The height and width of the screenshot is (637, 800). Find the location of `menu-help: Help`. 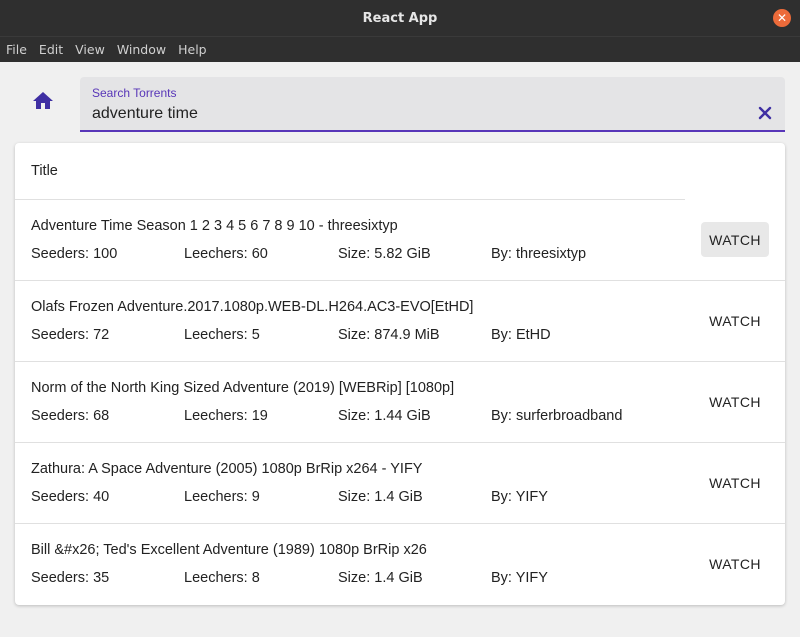

menu-help: Help is located at coordinates (192, 49).